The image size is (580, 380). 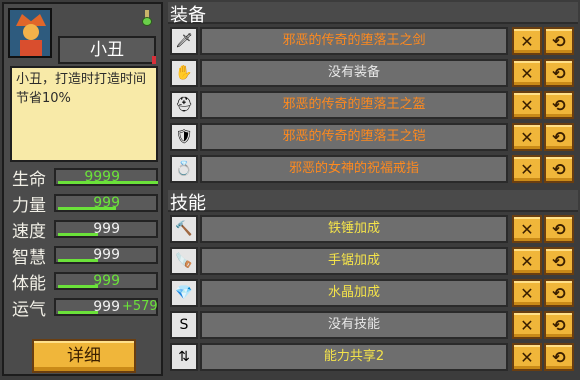 I want to click on equipment-row: ✋ 没有装备 ✕ ⟲, so click(x=373, y=73).